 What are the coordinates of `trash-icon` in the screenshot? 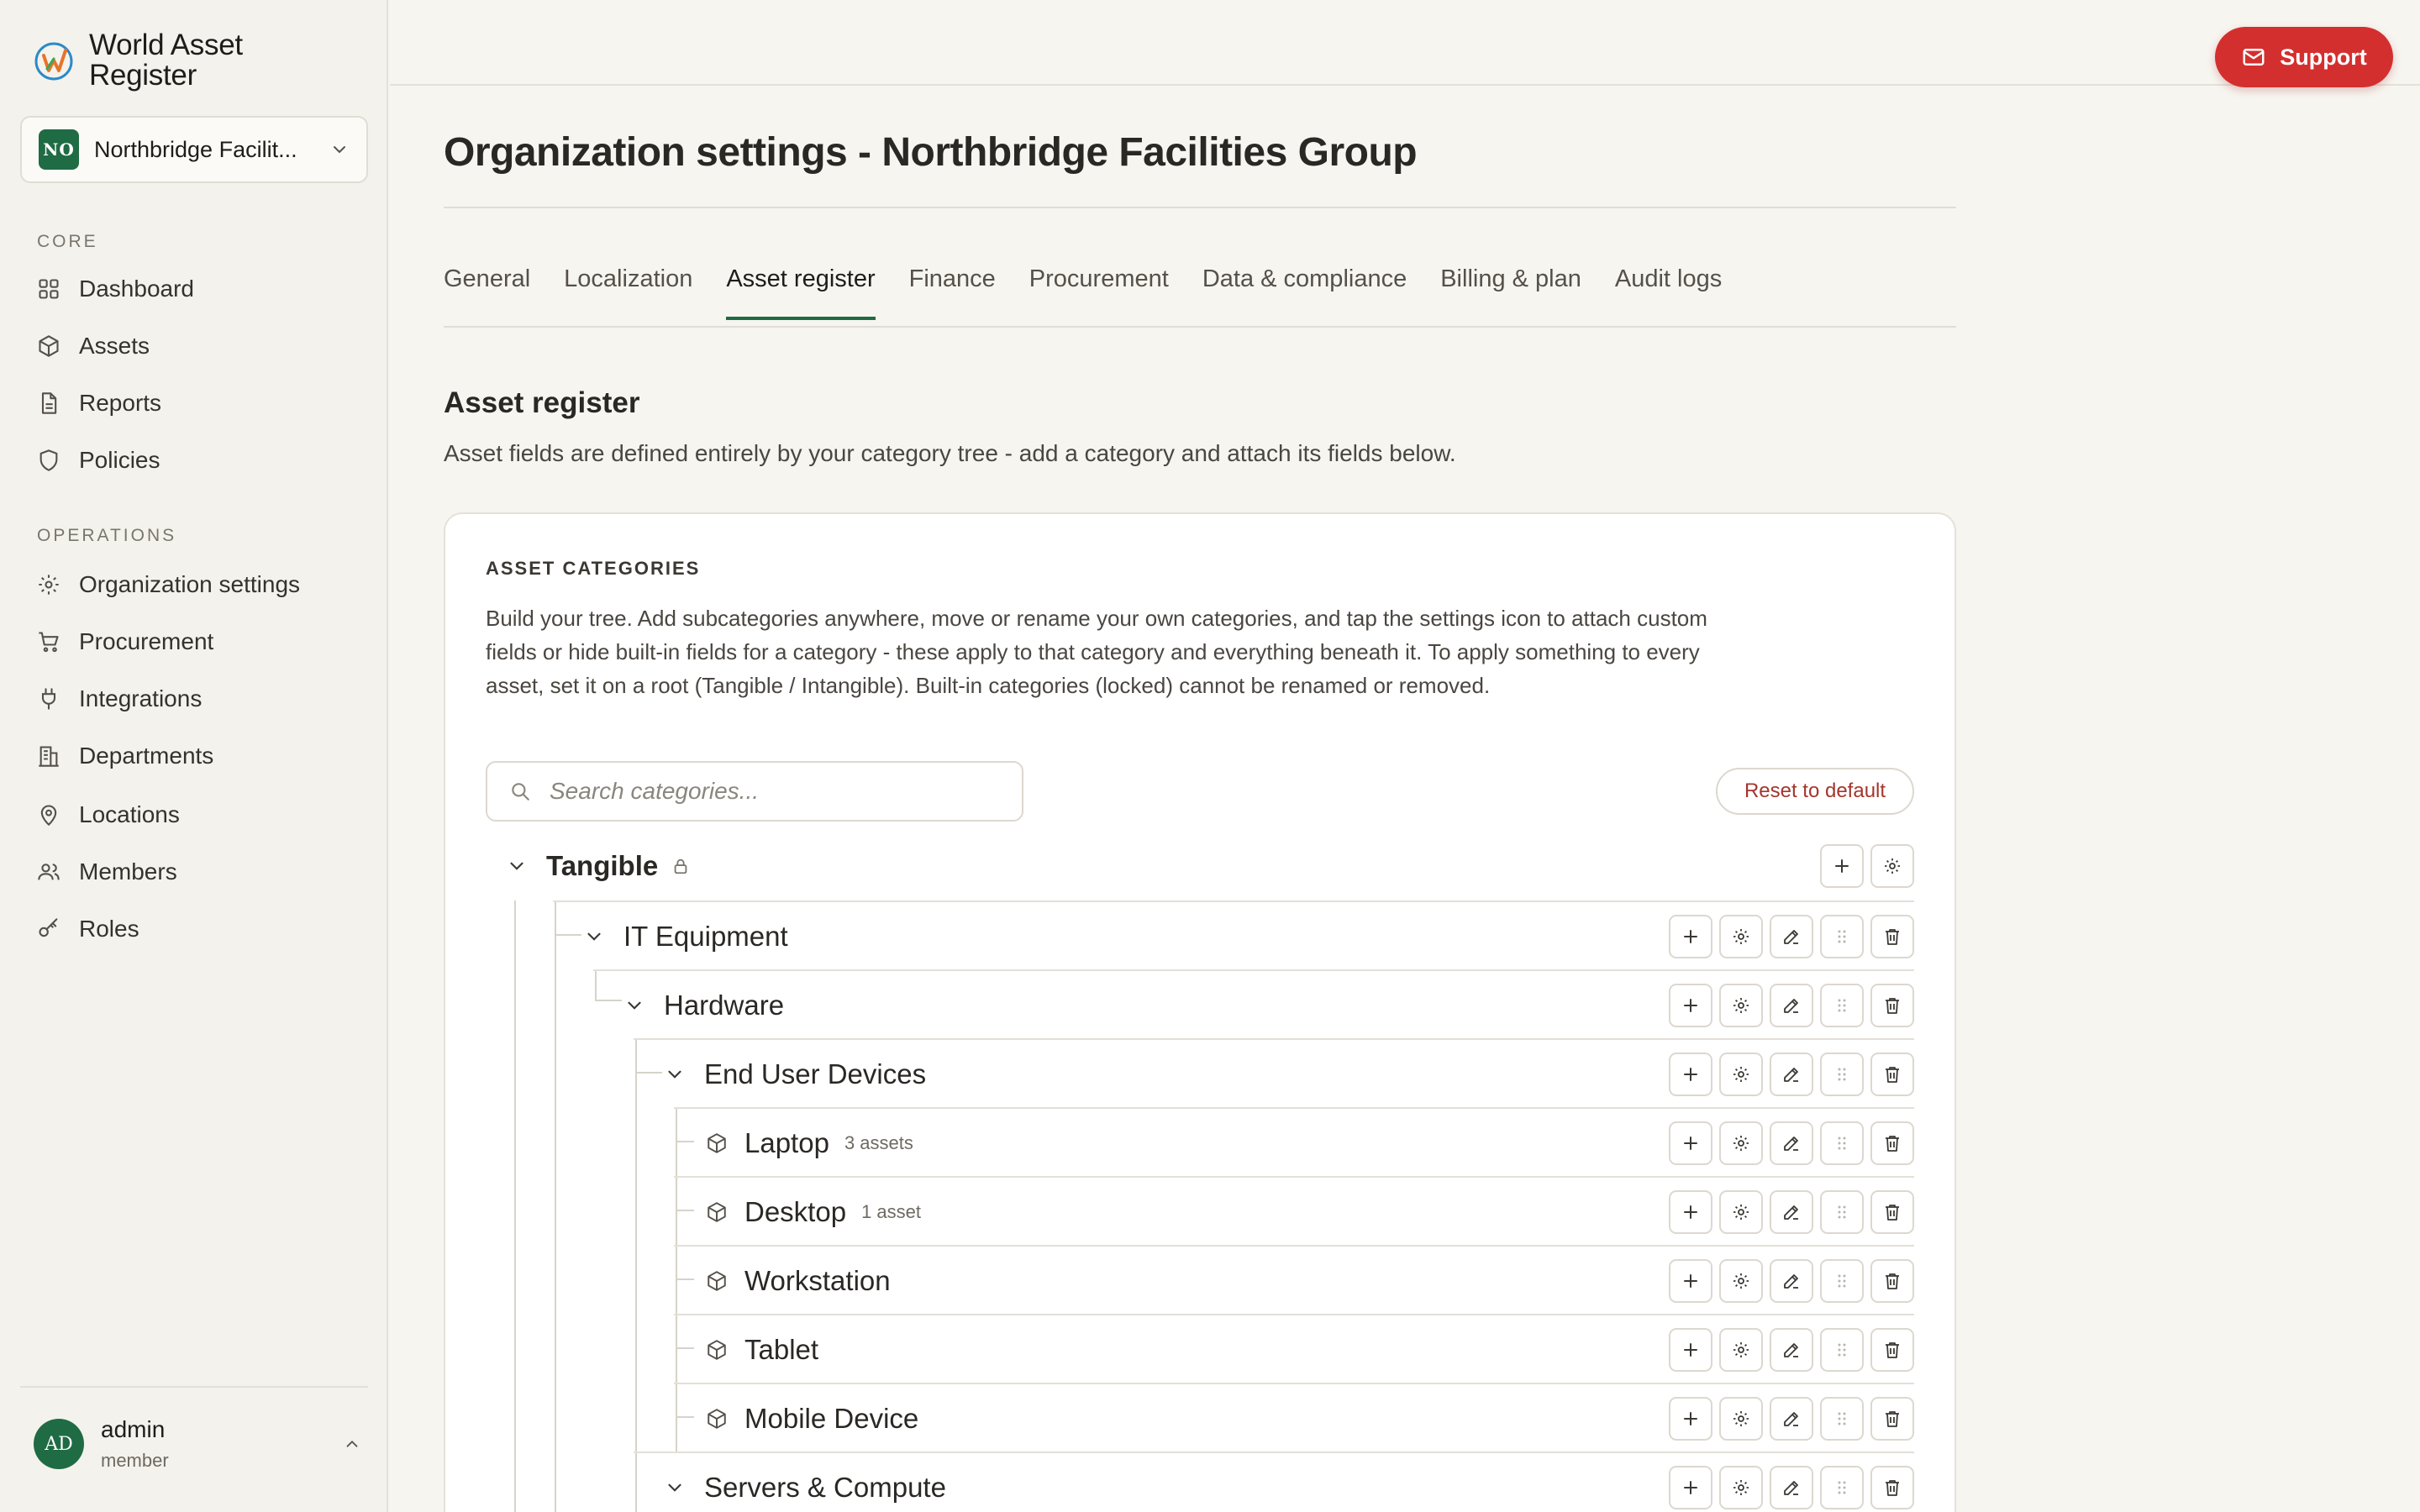 It's located at (1892, 1350).